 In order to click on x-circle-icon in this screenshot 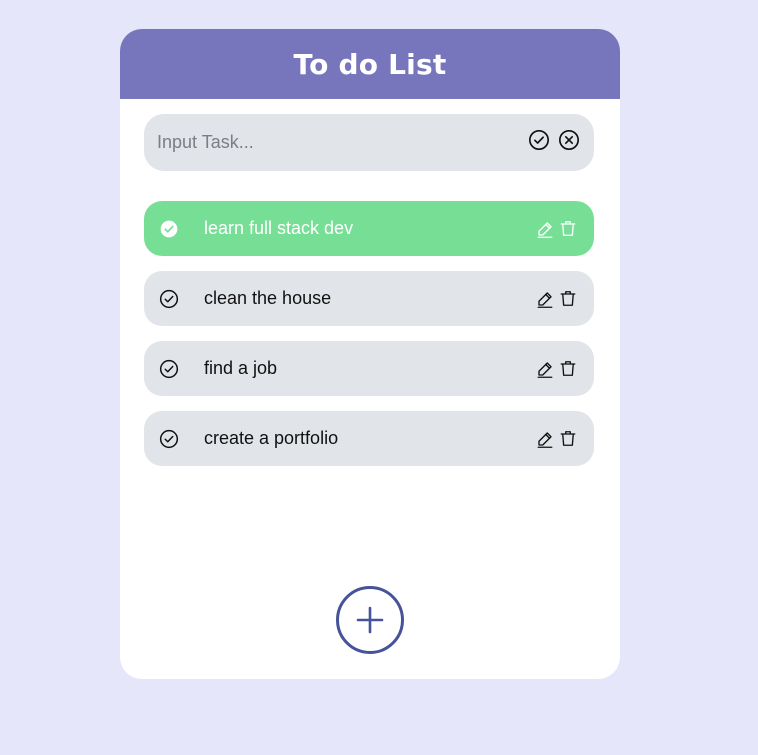, I will do `click(569, 140)`.